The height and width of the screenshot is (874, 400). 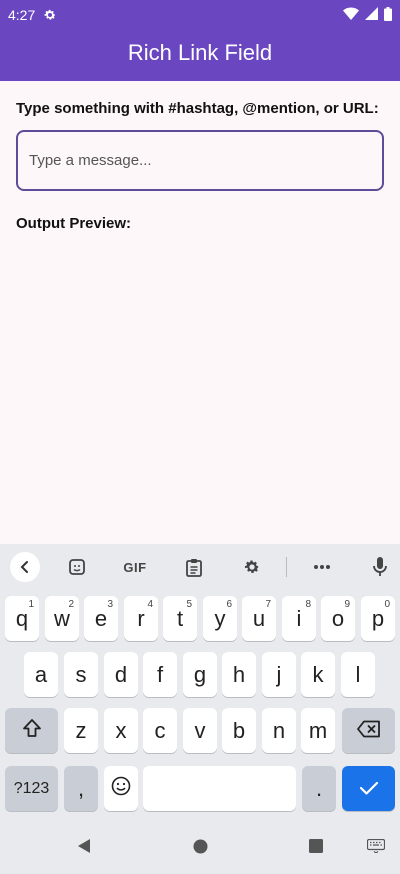 What do you see at coordinates (22, 15) in the screenshot?
I see `status-time: 4:27` at bounding box center [22, 15].